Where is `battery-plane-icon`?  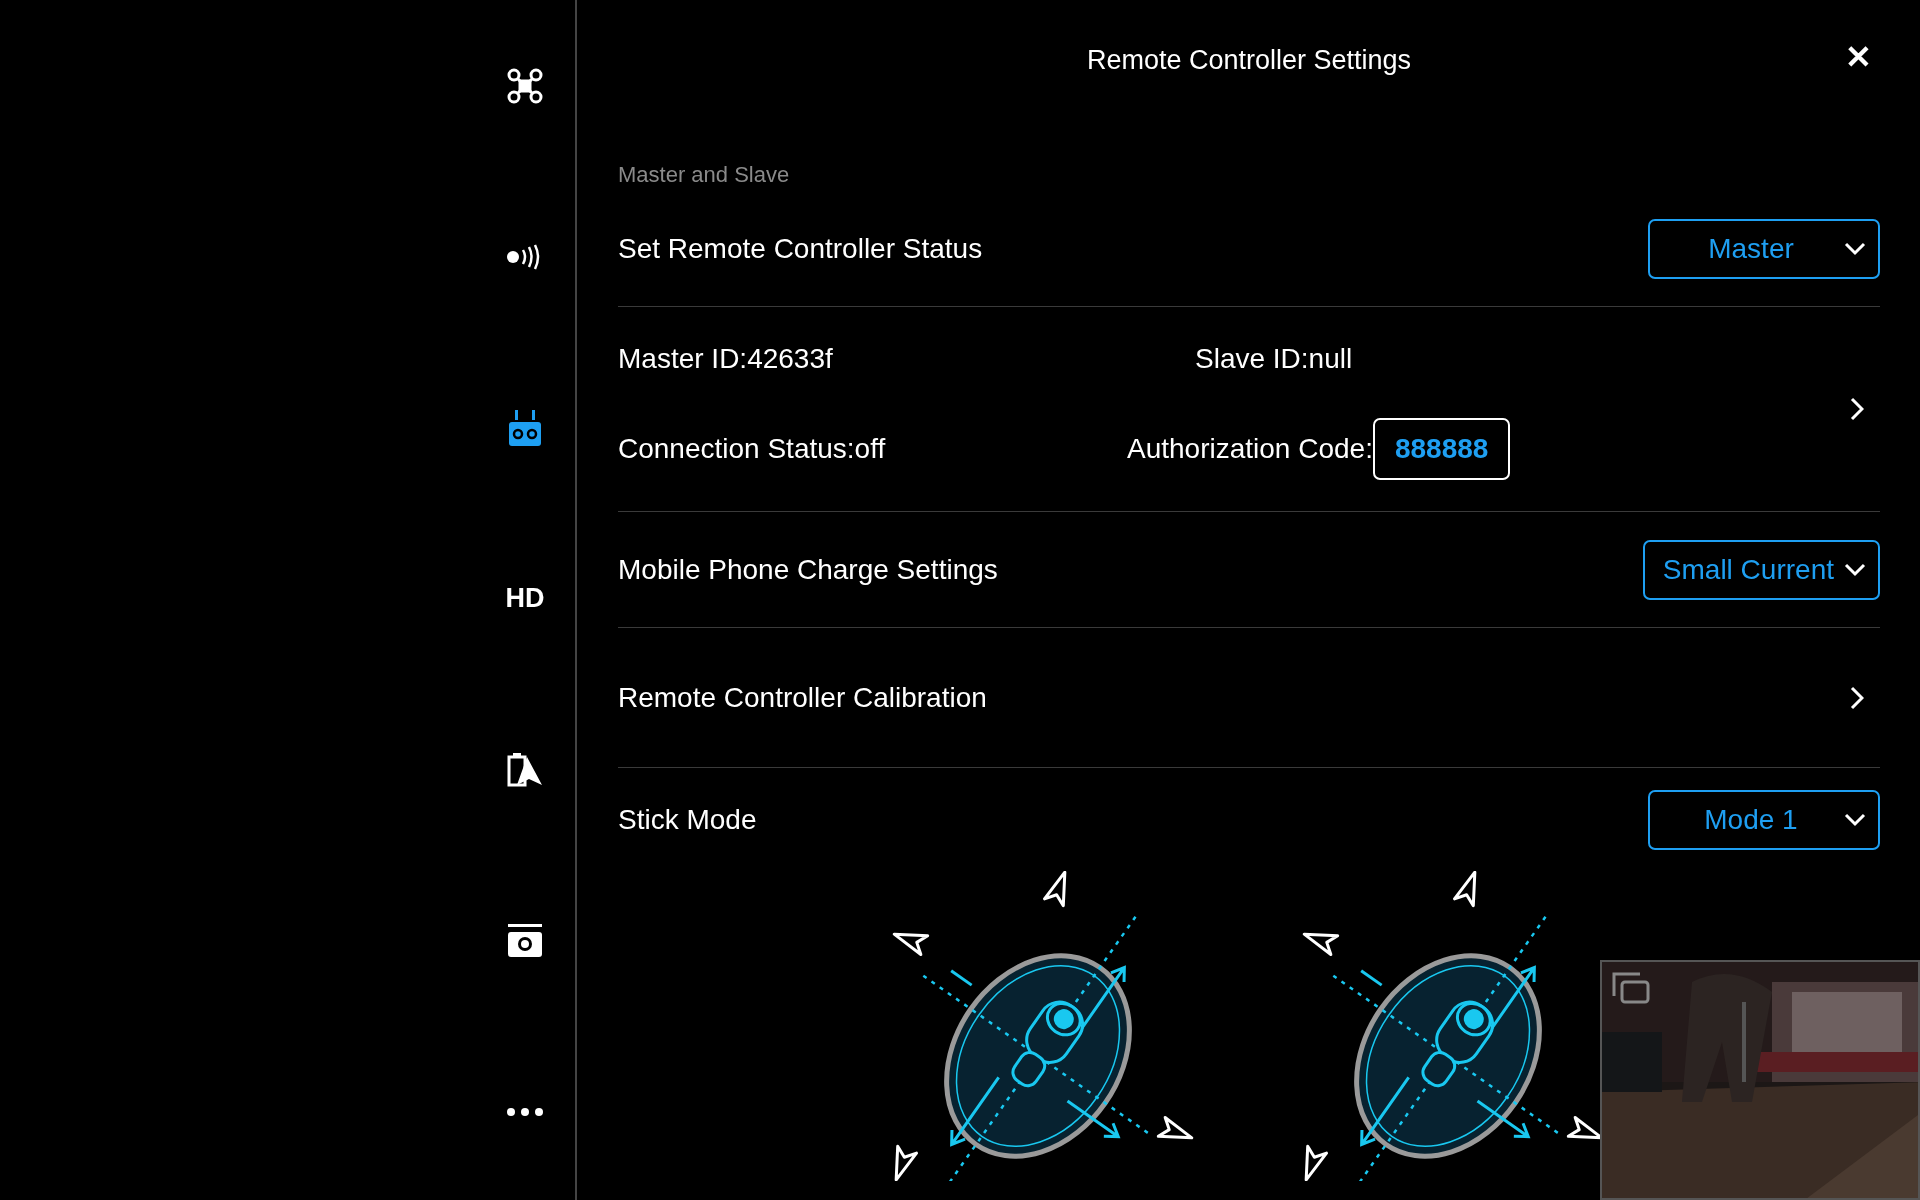 battery-plane-icon is located at coordinates (525, 769).